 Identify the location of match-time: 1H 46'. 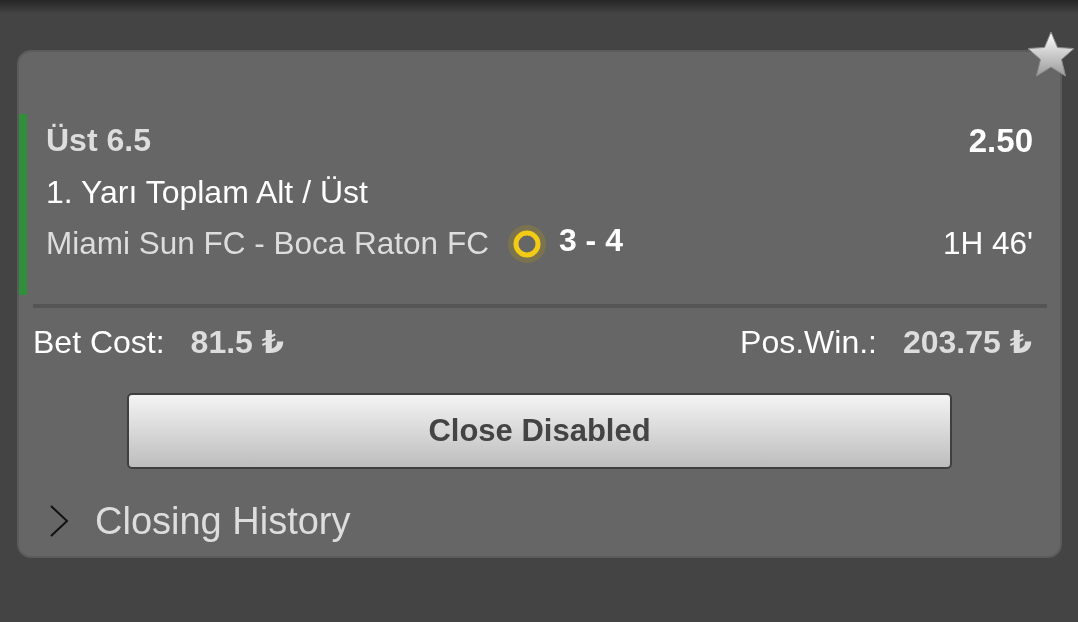
(987, 244).